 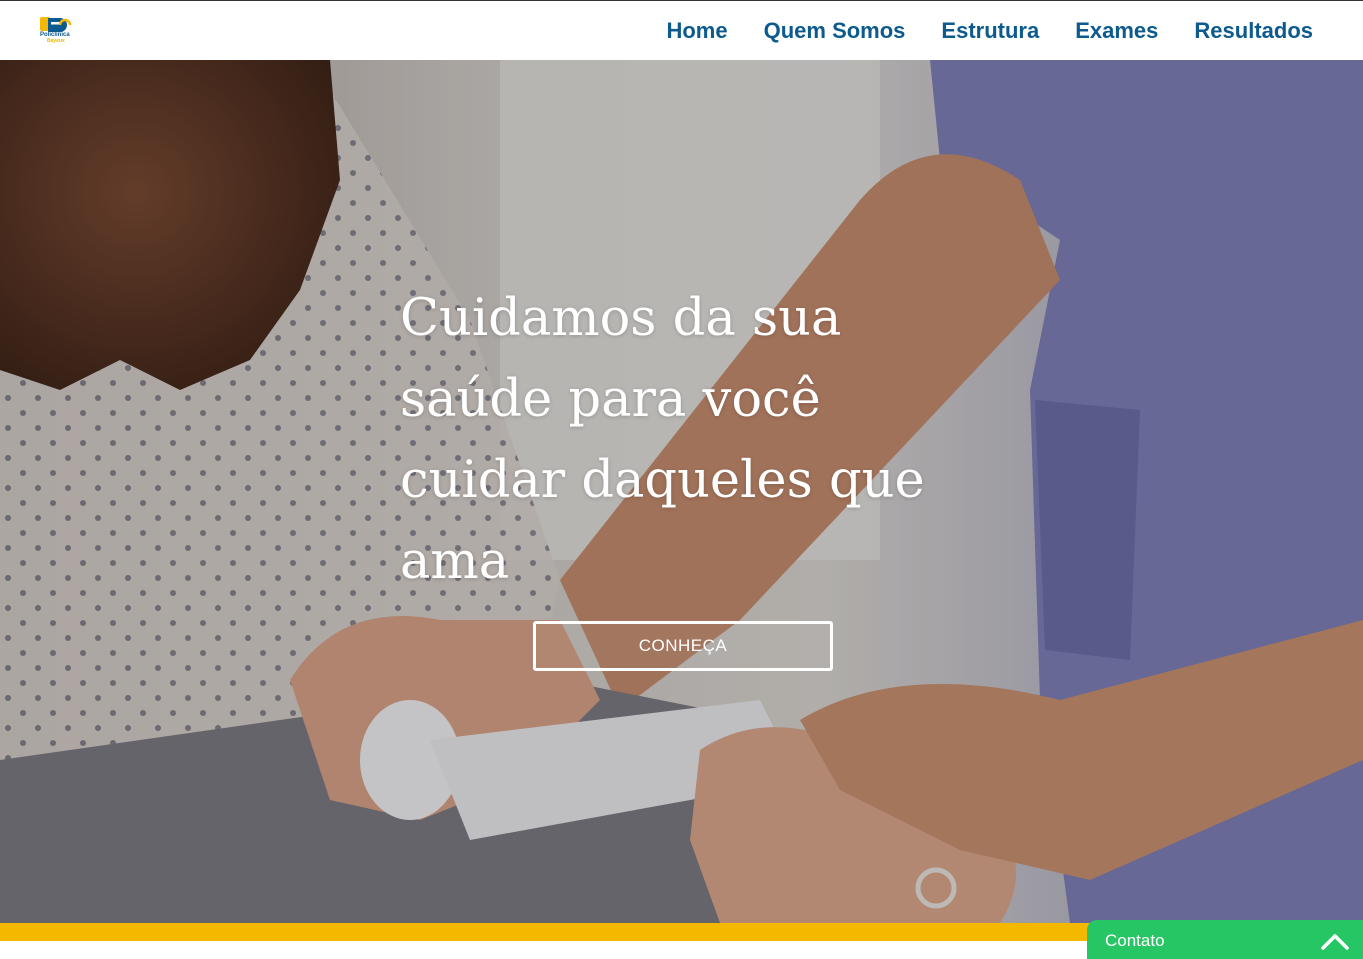 I want to click on nav-quem-somos: Quem Somos, so click(x=835, y=31).